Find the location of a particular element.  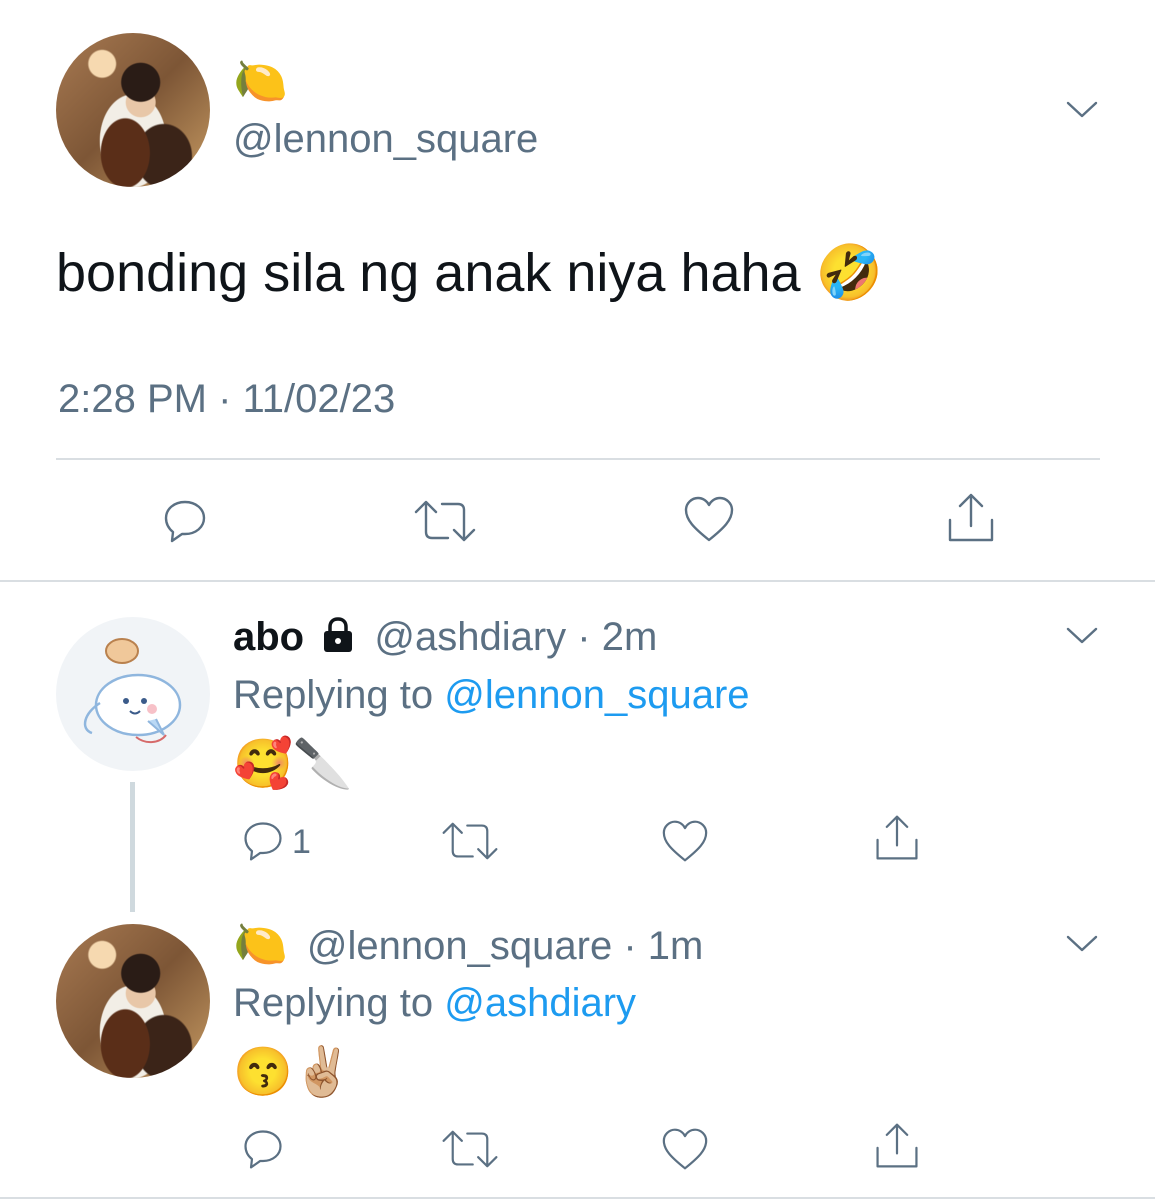

timestamp: 2:28 PM · 11/02/23 is located at coordinates (226, 399).